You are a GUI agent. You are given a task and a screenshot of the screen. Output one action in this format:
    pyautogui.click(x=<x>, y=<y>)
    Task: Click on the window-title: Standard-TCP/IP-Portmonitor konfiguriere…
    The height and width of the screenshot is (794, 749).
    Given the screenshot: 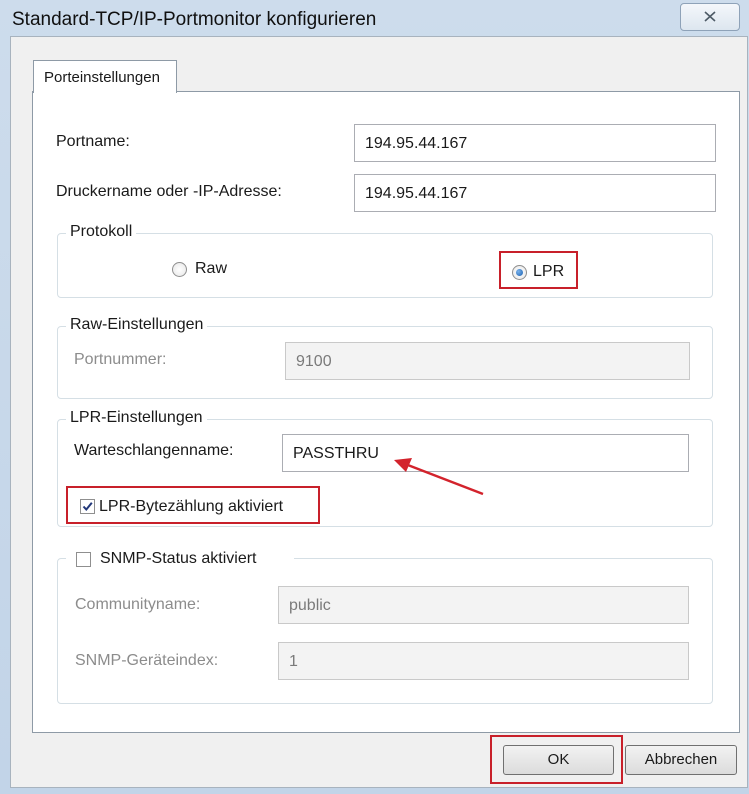 What is the action you would take?
    pyautogui.click(x=194, y=19)
    